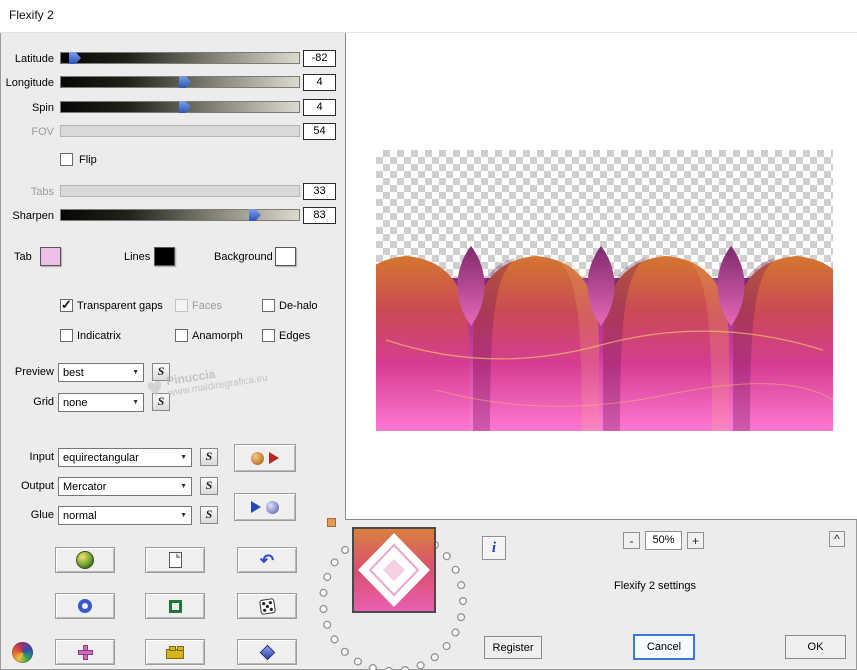  Describe the element at coordinates (255, 215) in the screenshot. I see `sharpen-slider-thumb` at that location.